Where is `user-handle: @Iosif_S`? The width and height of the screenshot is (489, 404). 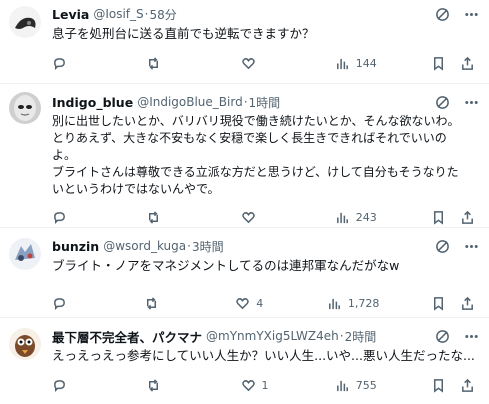
user-handle: @Iosif_S is located at coordinates (118, 14).